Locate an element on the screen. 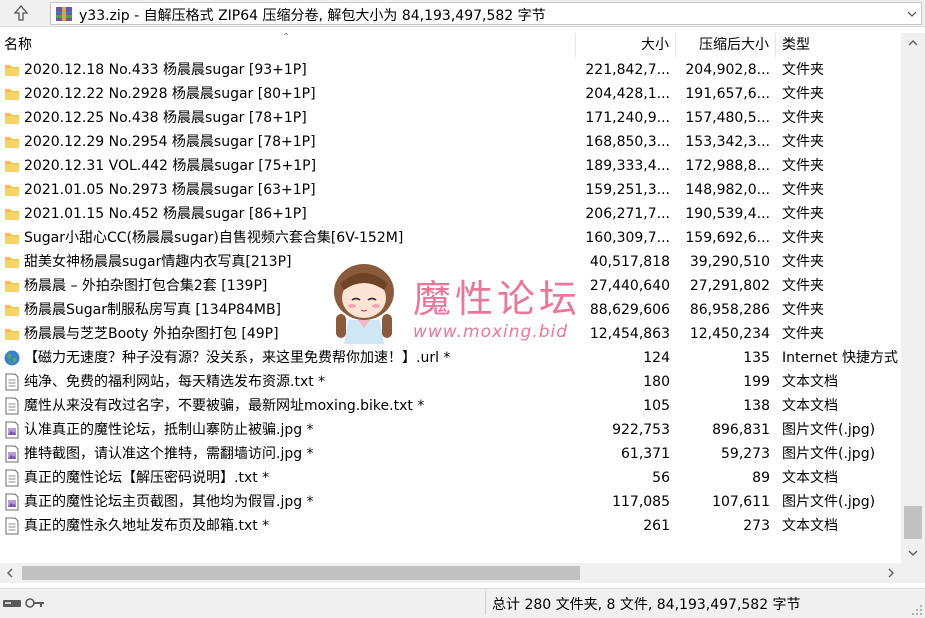 This screenshot has width=925, height=618. file-name: 2020.12.25 No.438 杨晨晨sugar [78+1P] is located at coordinates (165, 118).